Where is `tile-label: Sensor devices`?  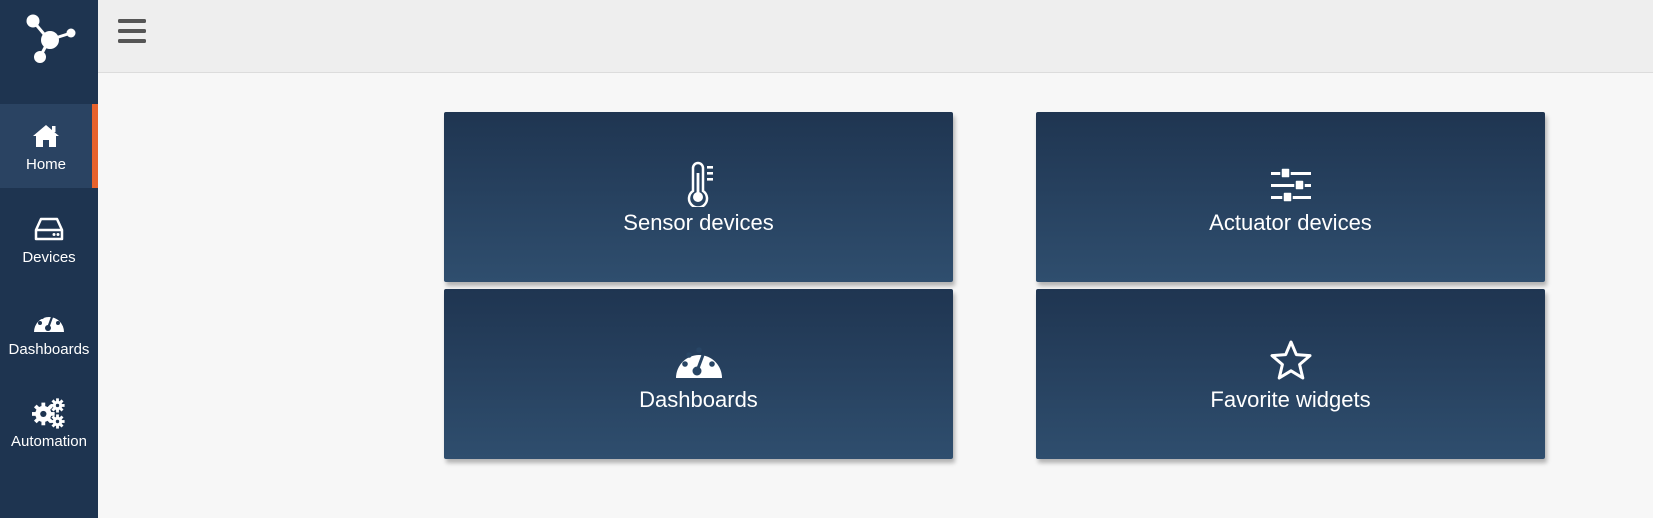 tile-label: Sensor devices is located at coordinates (698, 222).